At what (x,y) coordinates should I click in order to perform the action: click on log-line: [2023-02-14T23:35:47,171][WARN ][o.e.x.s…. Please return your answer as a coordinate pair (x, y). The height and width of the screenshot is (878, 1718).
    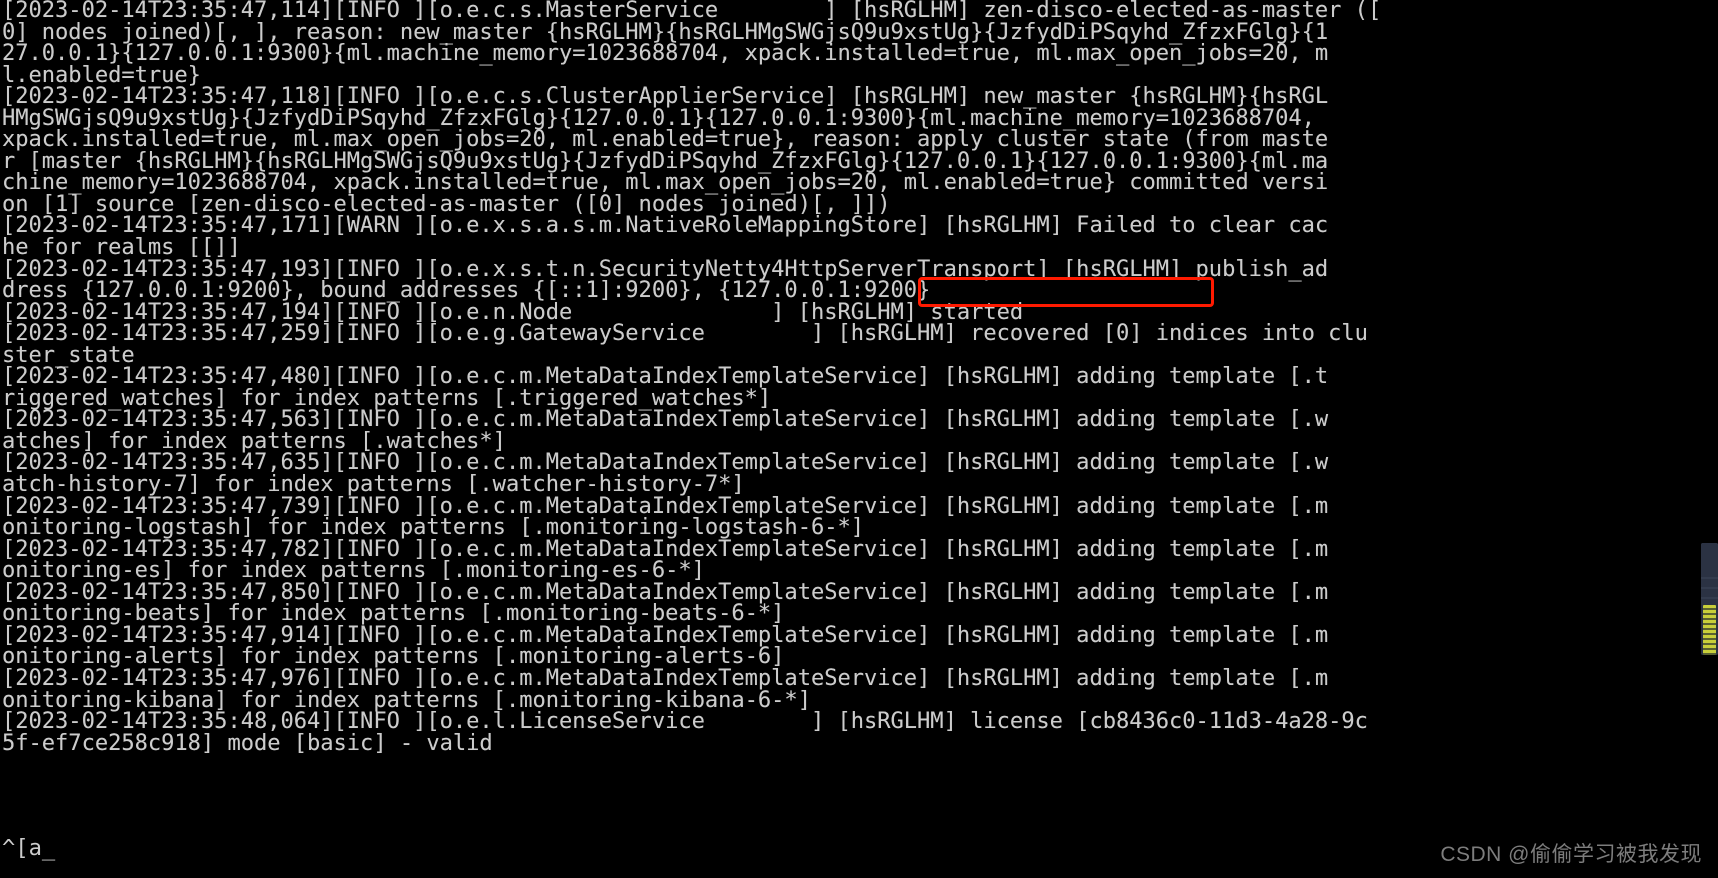
    Looking at the image, I should click on (665, 225).